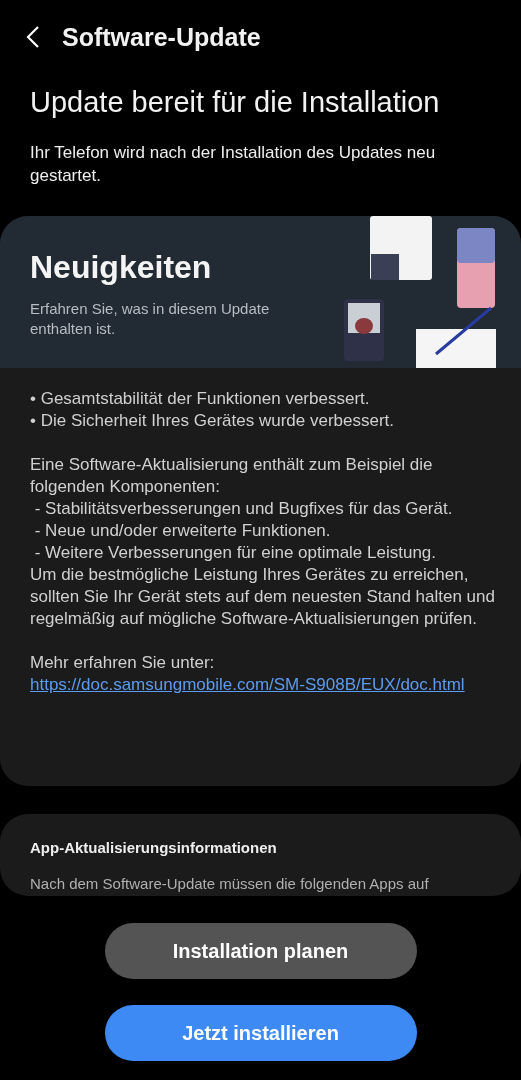  What do you see at coordinates (232, 476) in the screenshot?
I see `intro-text: Eine Software-Aktualisierung enthält zum Beispiel die folgenden Komponenten:` at bounding box center [232, 476].